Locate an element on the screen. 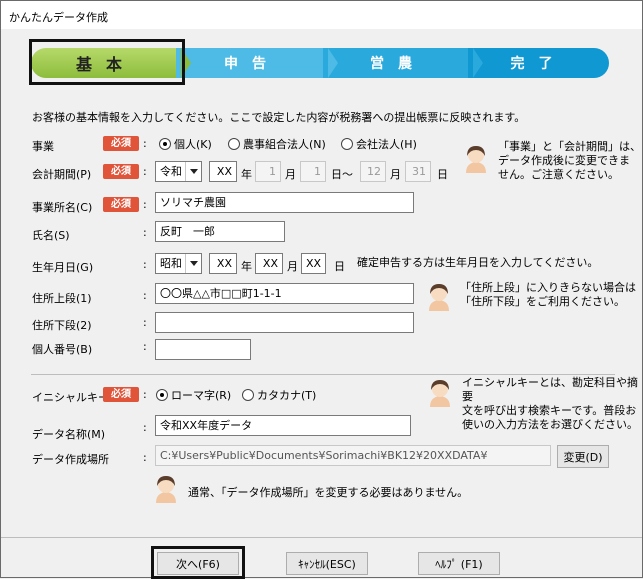 This screenshot has height=579, width=643. address2-input is located at coordinates (284, 322).